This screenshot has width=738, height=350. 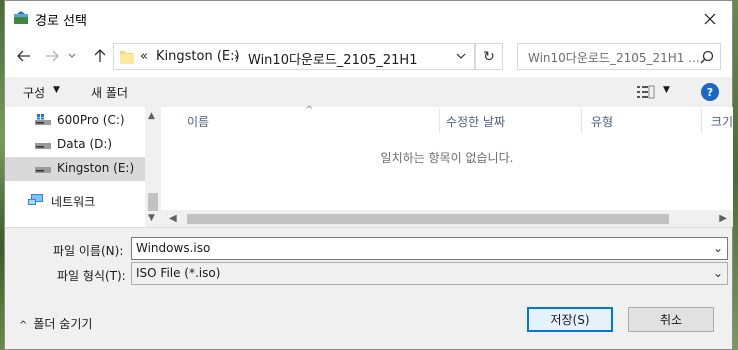 I want to click on up-button, so click(x=100, y=56).